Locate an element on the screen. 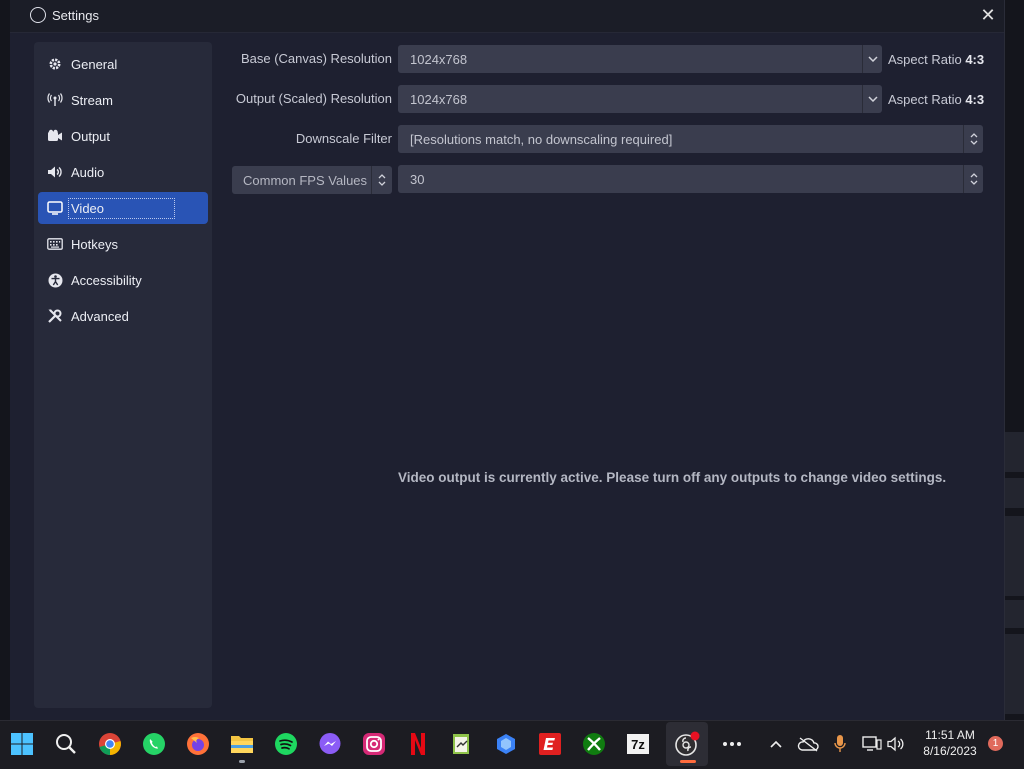 This screenshot has width=1024, height=769. output-resolution-combo: 1024x768 is located at coordinates (640, 99).